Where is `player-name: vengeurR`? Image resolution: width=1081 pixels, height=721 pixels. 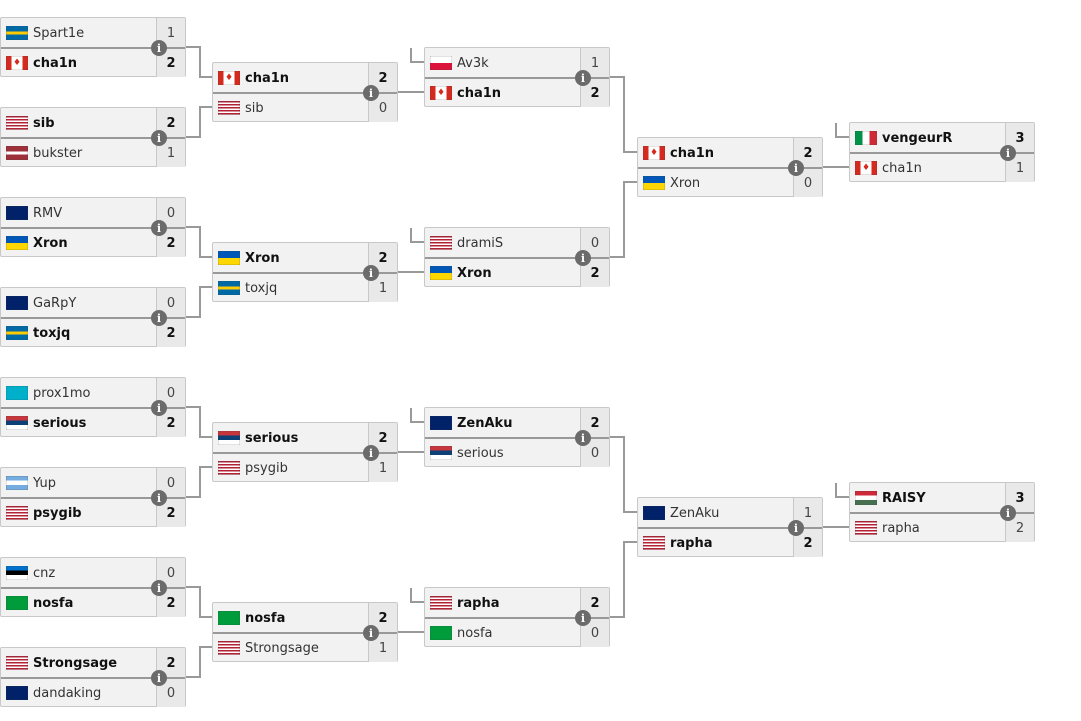 player-name: vengeurR is located at coordinates (943, 138).